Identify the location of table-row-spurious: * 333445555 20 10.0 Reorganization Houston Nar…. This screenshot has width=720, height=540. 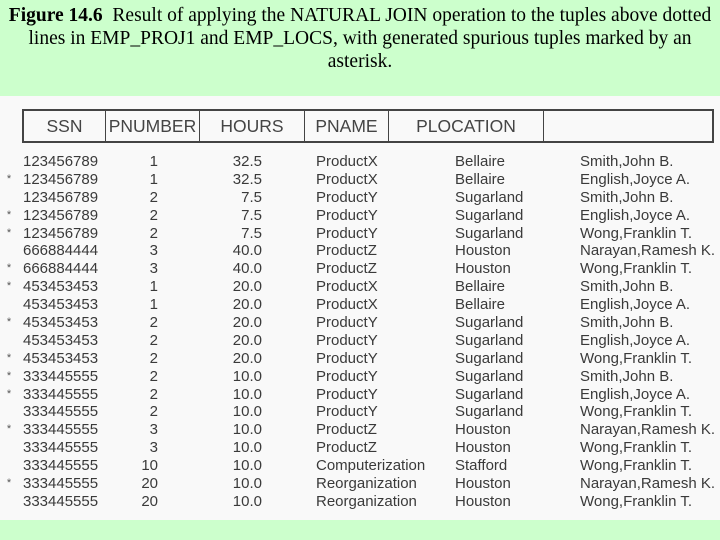
(360, 484).